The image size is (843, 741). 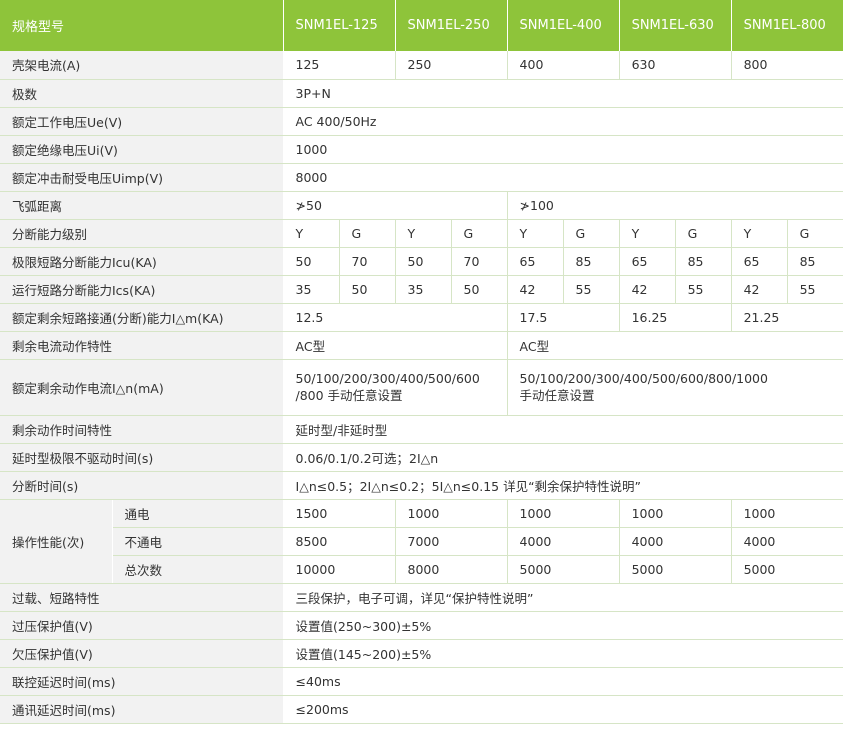 I want to click on model-header: SNM1EL-250, so click(x=451, y=25).